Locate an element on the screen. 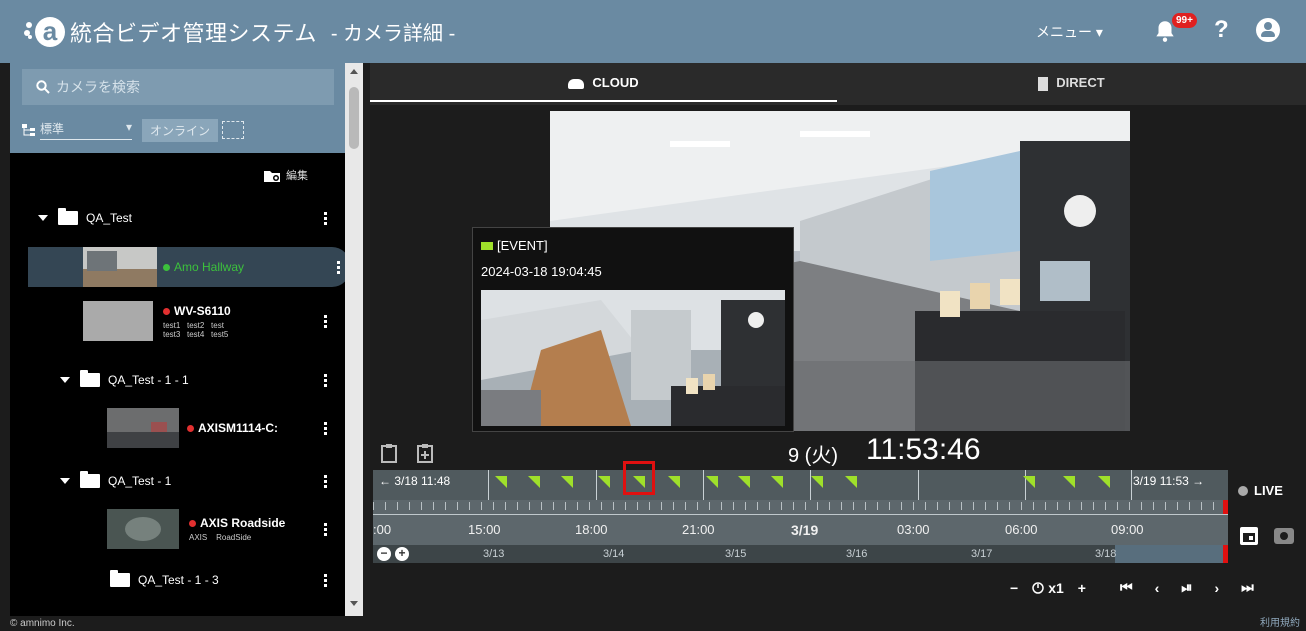 This screenshot has width=1306, height=631. footer: © amnimo Inc. 利用規約 is located at coordinates (653, 623).